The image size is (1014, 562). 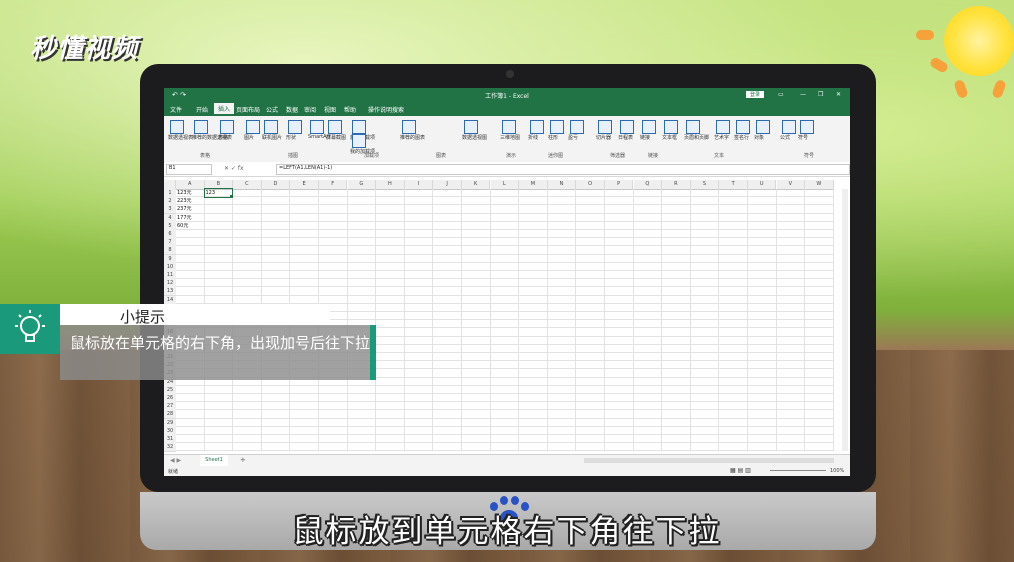 I want to click on column-header: U, so click(x=762, y=185).